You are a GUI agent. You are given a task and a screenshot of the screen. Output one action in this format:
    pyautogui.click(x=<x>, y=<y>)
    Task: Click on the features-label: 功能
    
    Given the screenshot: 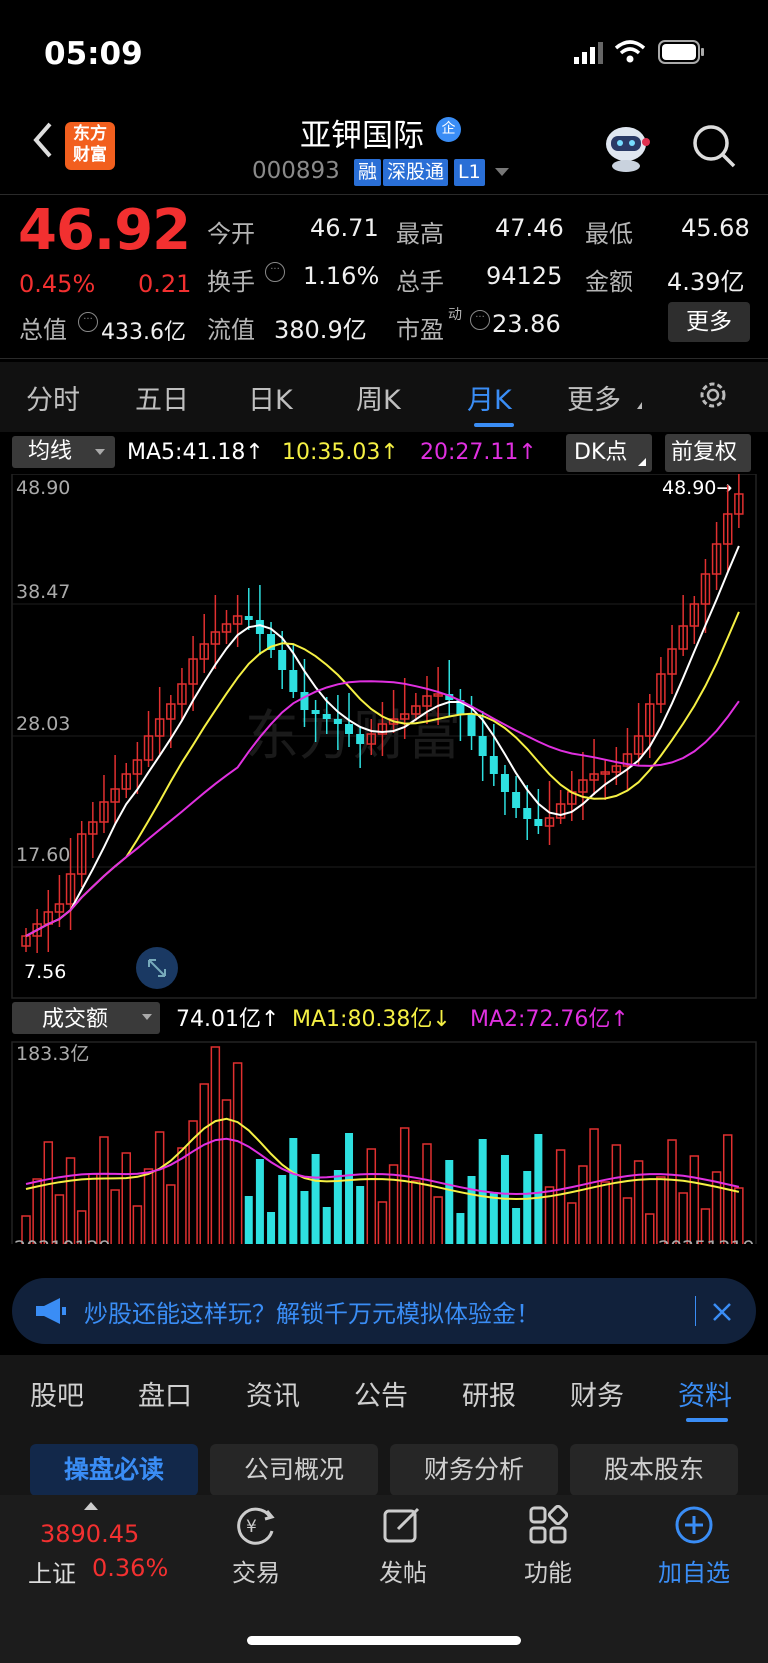 What is the action you would take?
    pyautogui.click(x=548, y=1570)
    